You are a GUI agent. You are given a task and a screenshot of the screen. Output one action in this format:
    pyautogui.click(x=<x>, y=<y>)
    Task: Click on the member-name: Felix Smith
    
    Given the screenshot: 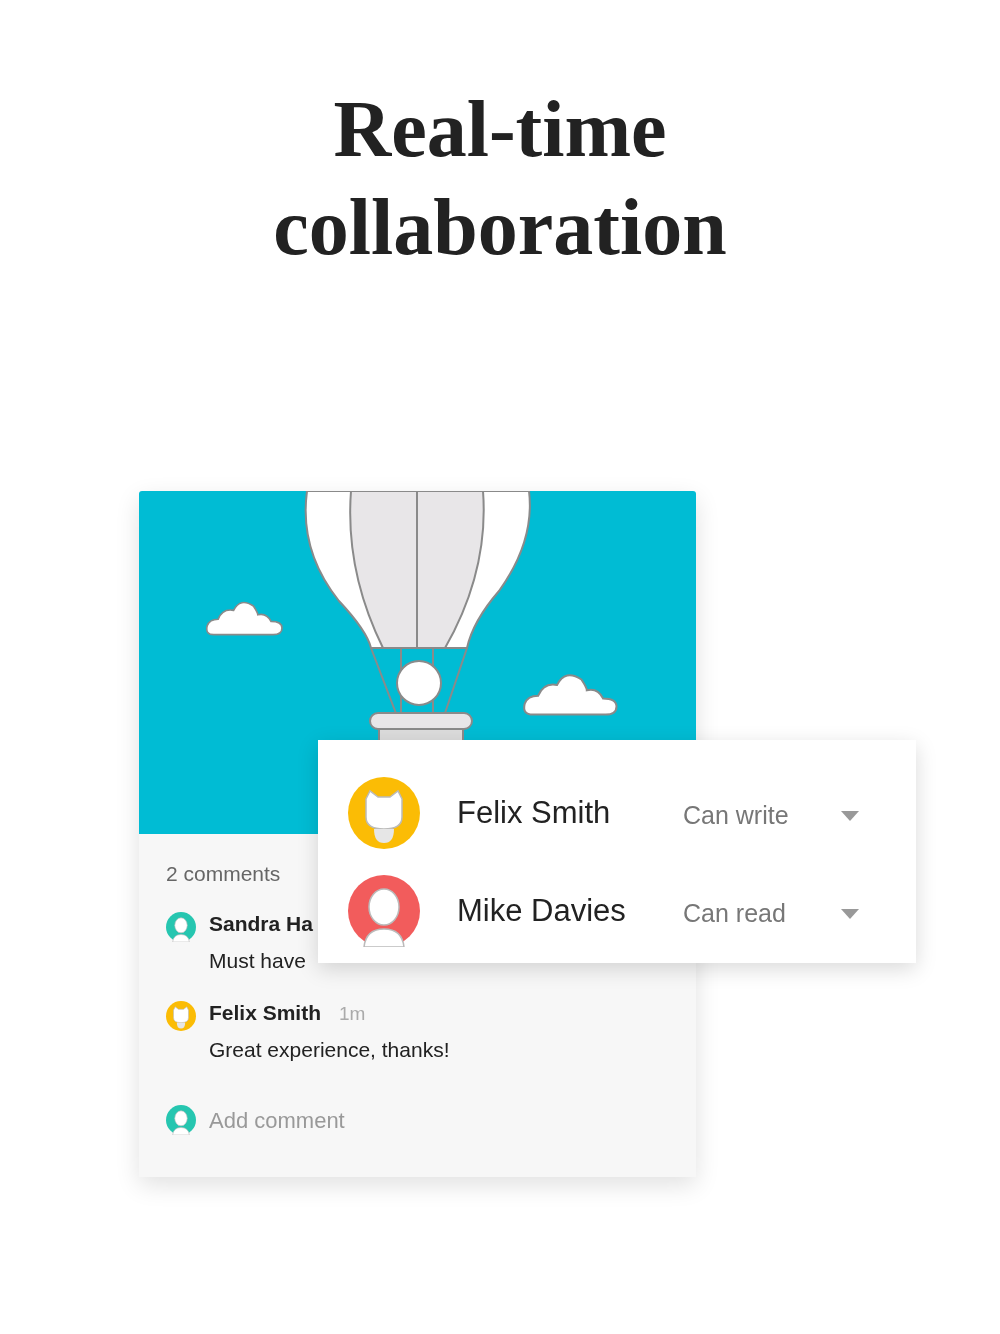 What is the action you would take?
    pyautogui.click(x=534, y=812)
    